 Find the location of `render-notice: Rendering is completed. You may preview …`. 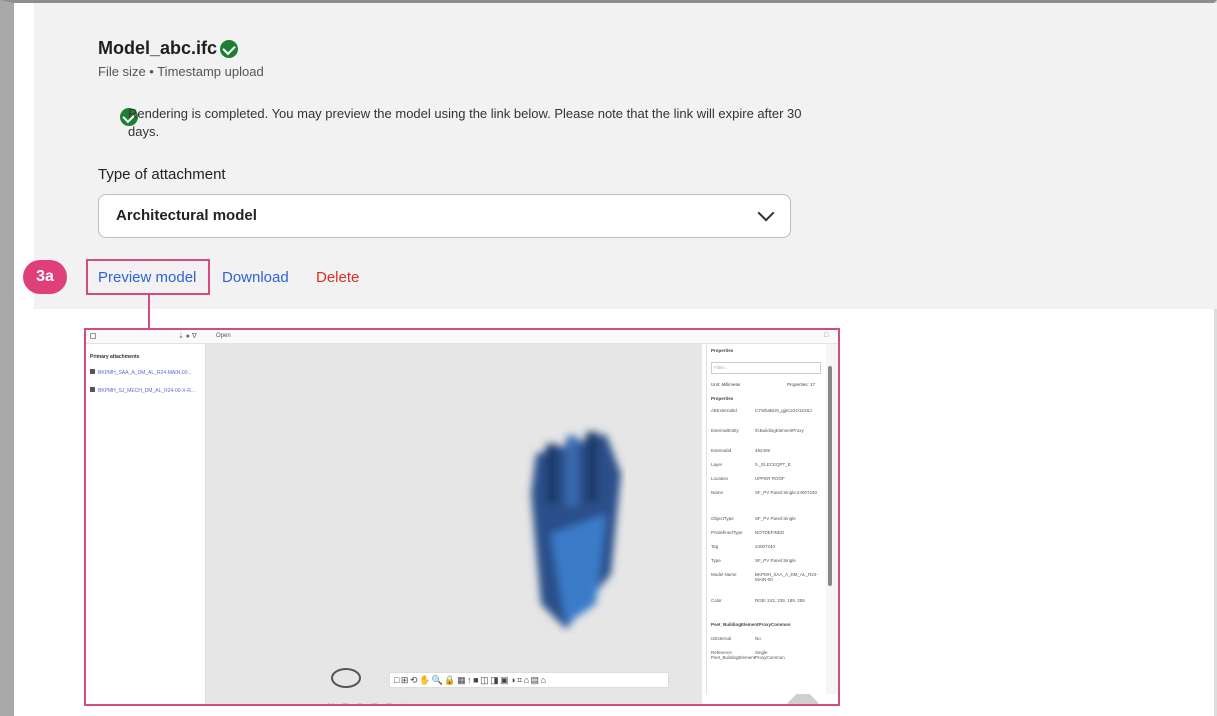

render-notice: Rendering is completed. You may preview … is located at coordinates (465, 122).